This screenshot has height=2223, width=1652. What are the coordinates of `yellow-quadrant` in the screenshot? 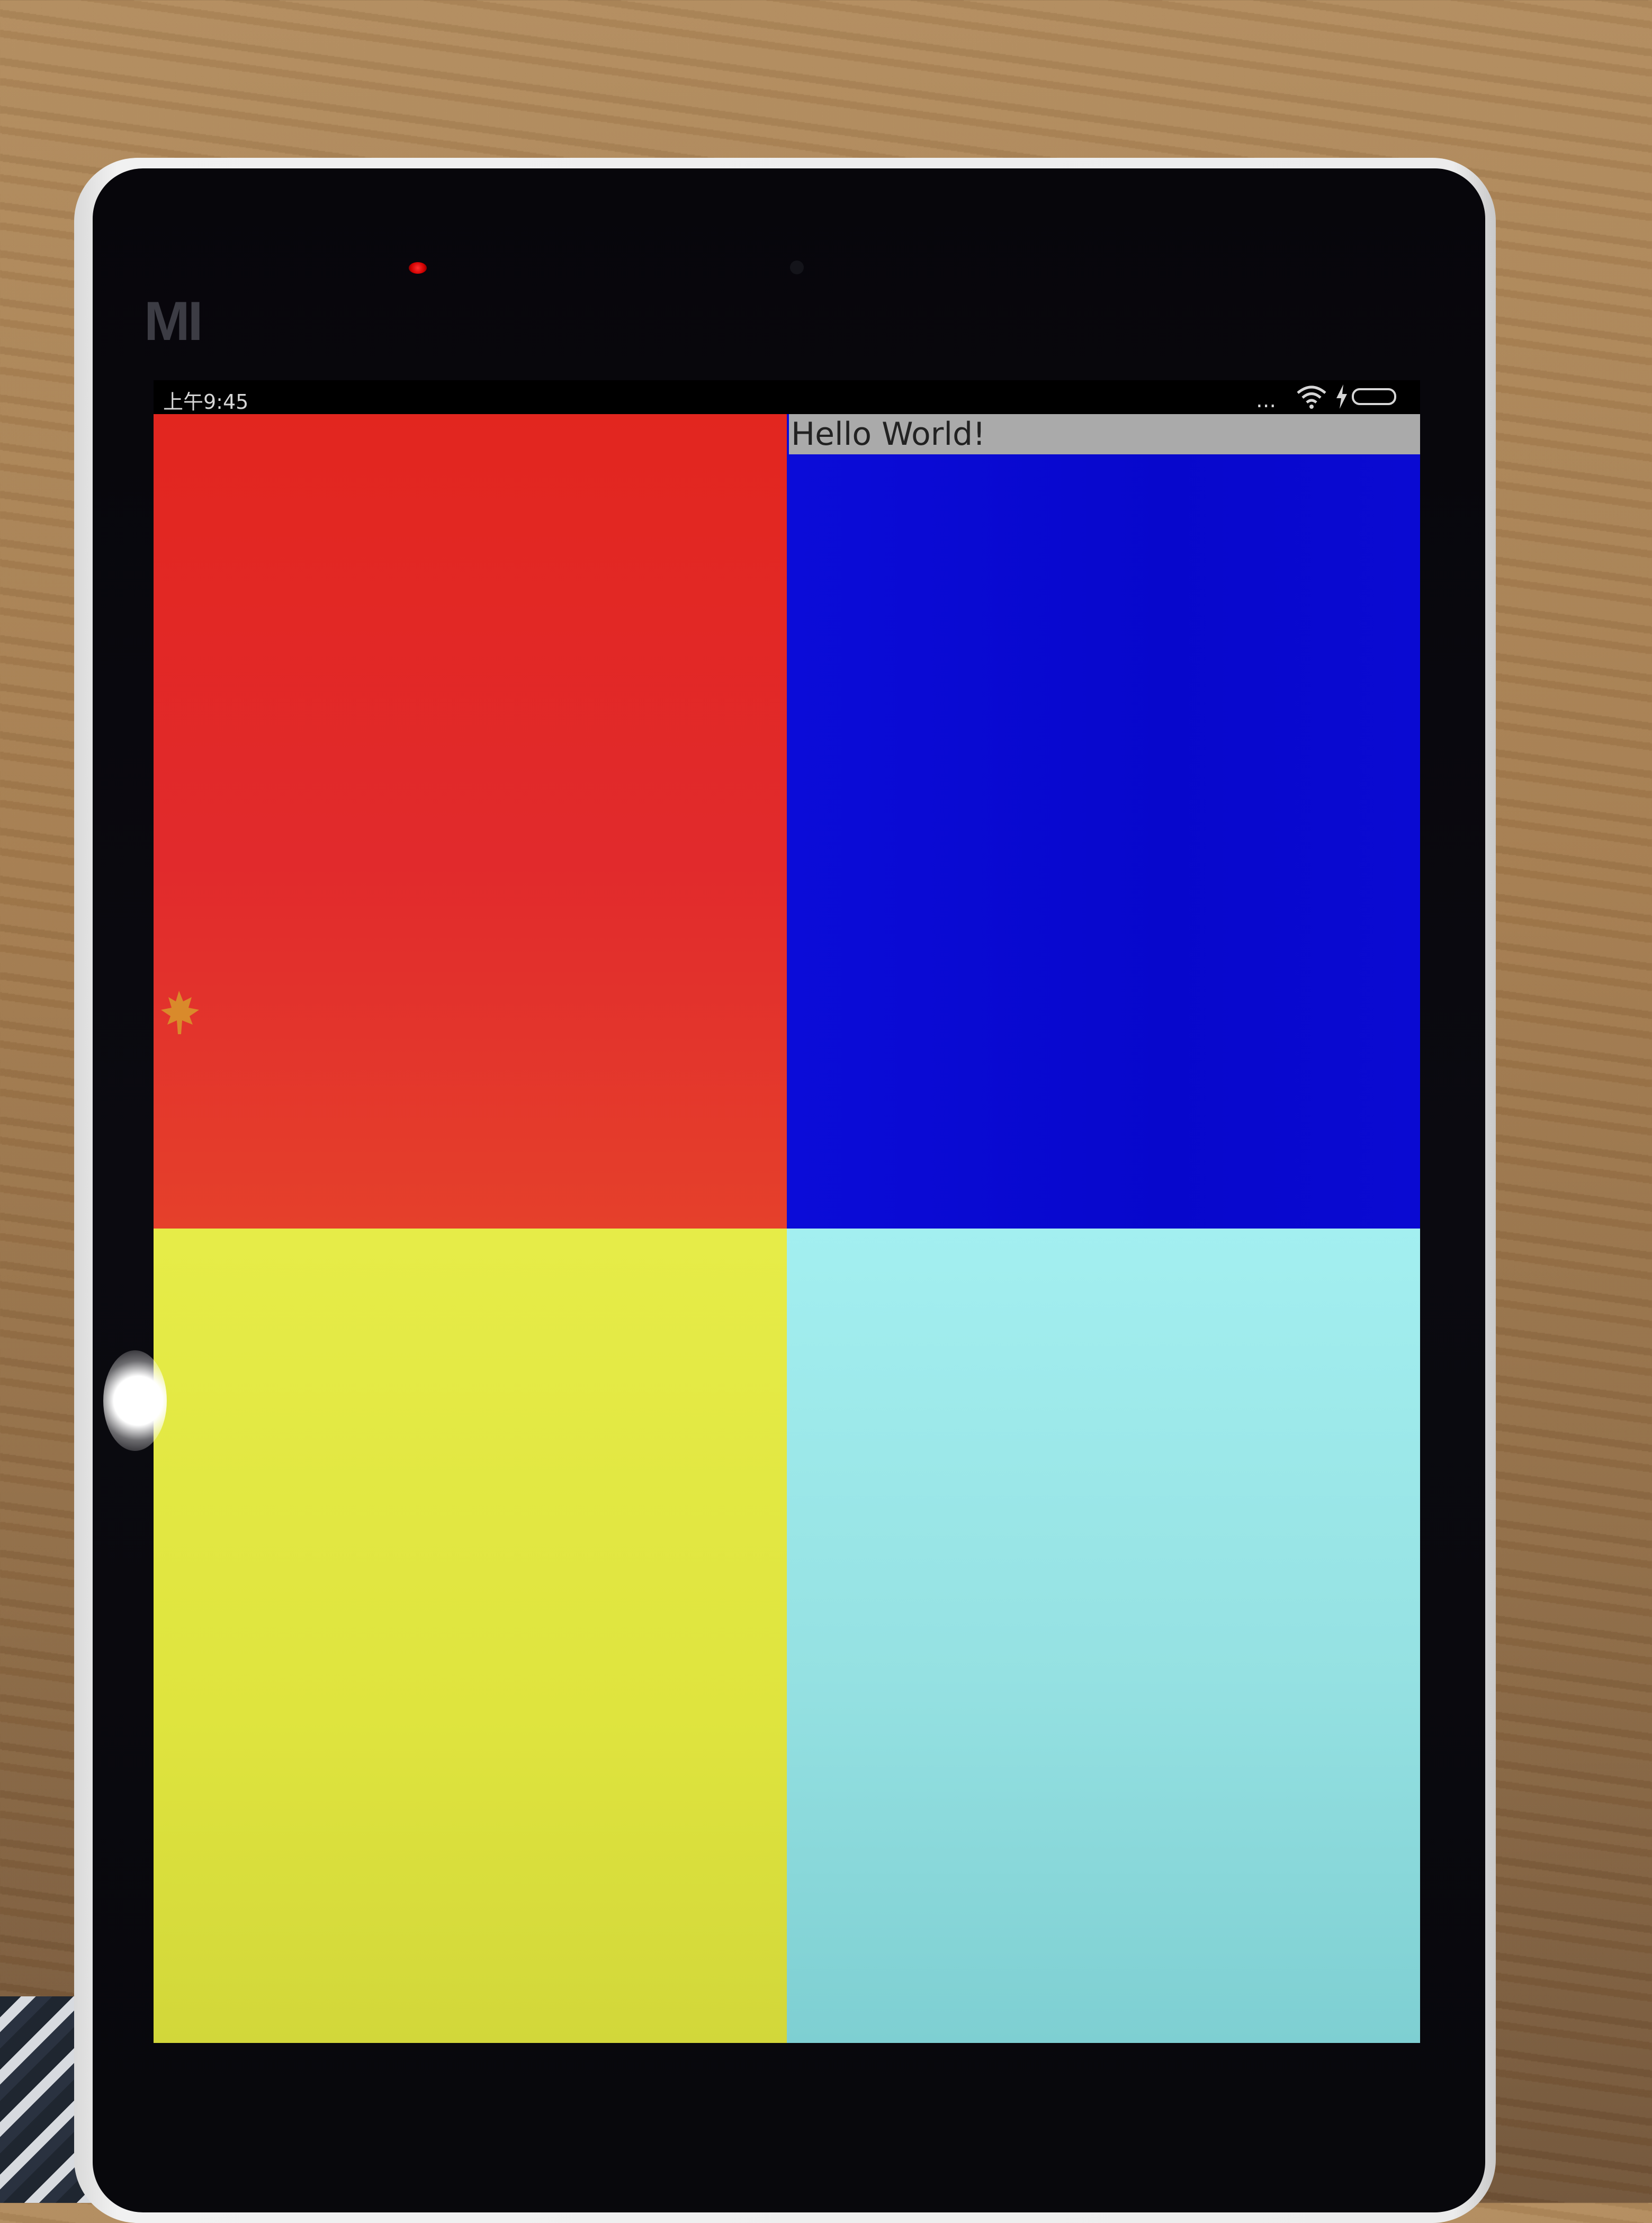 It's located at (470, 1636).